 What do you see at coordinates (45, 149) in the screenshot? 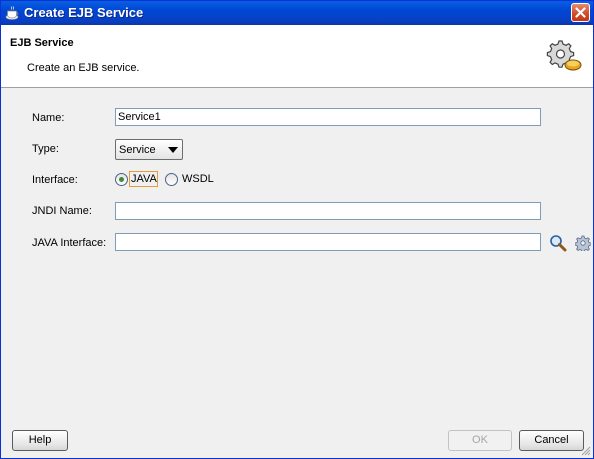
I see `type-label: Type:` at bounding box center [45, 149].